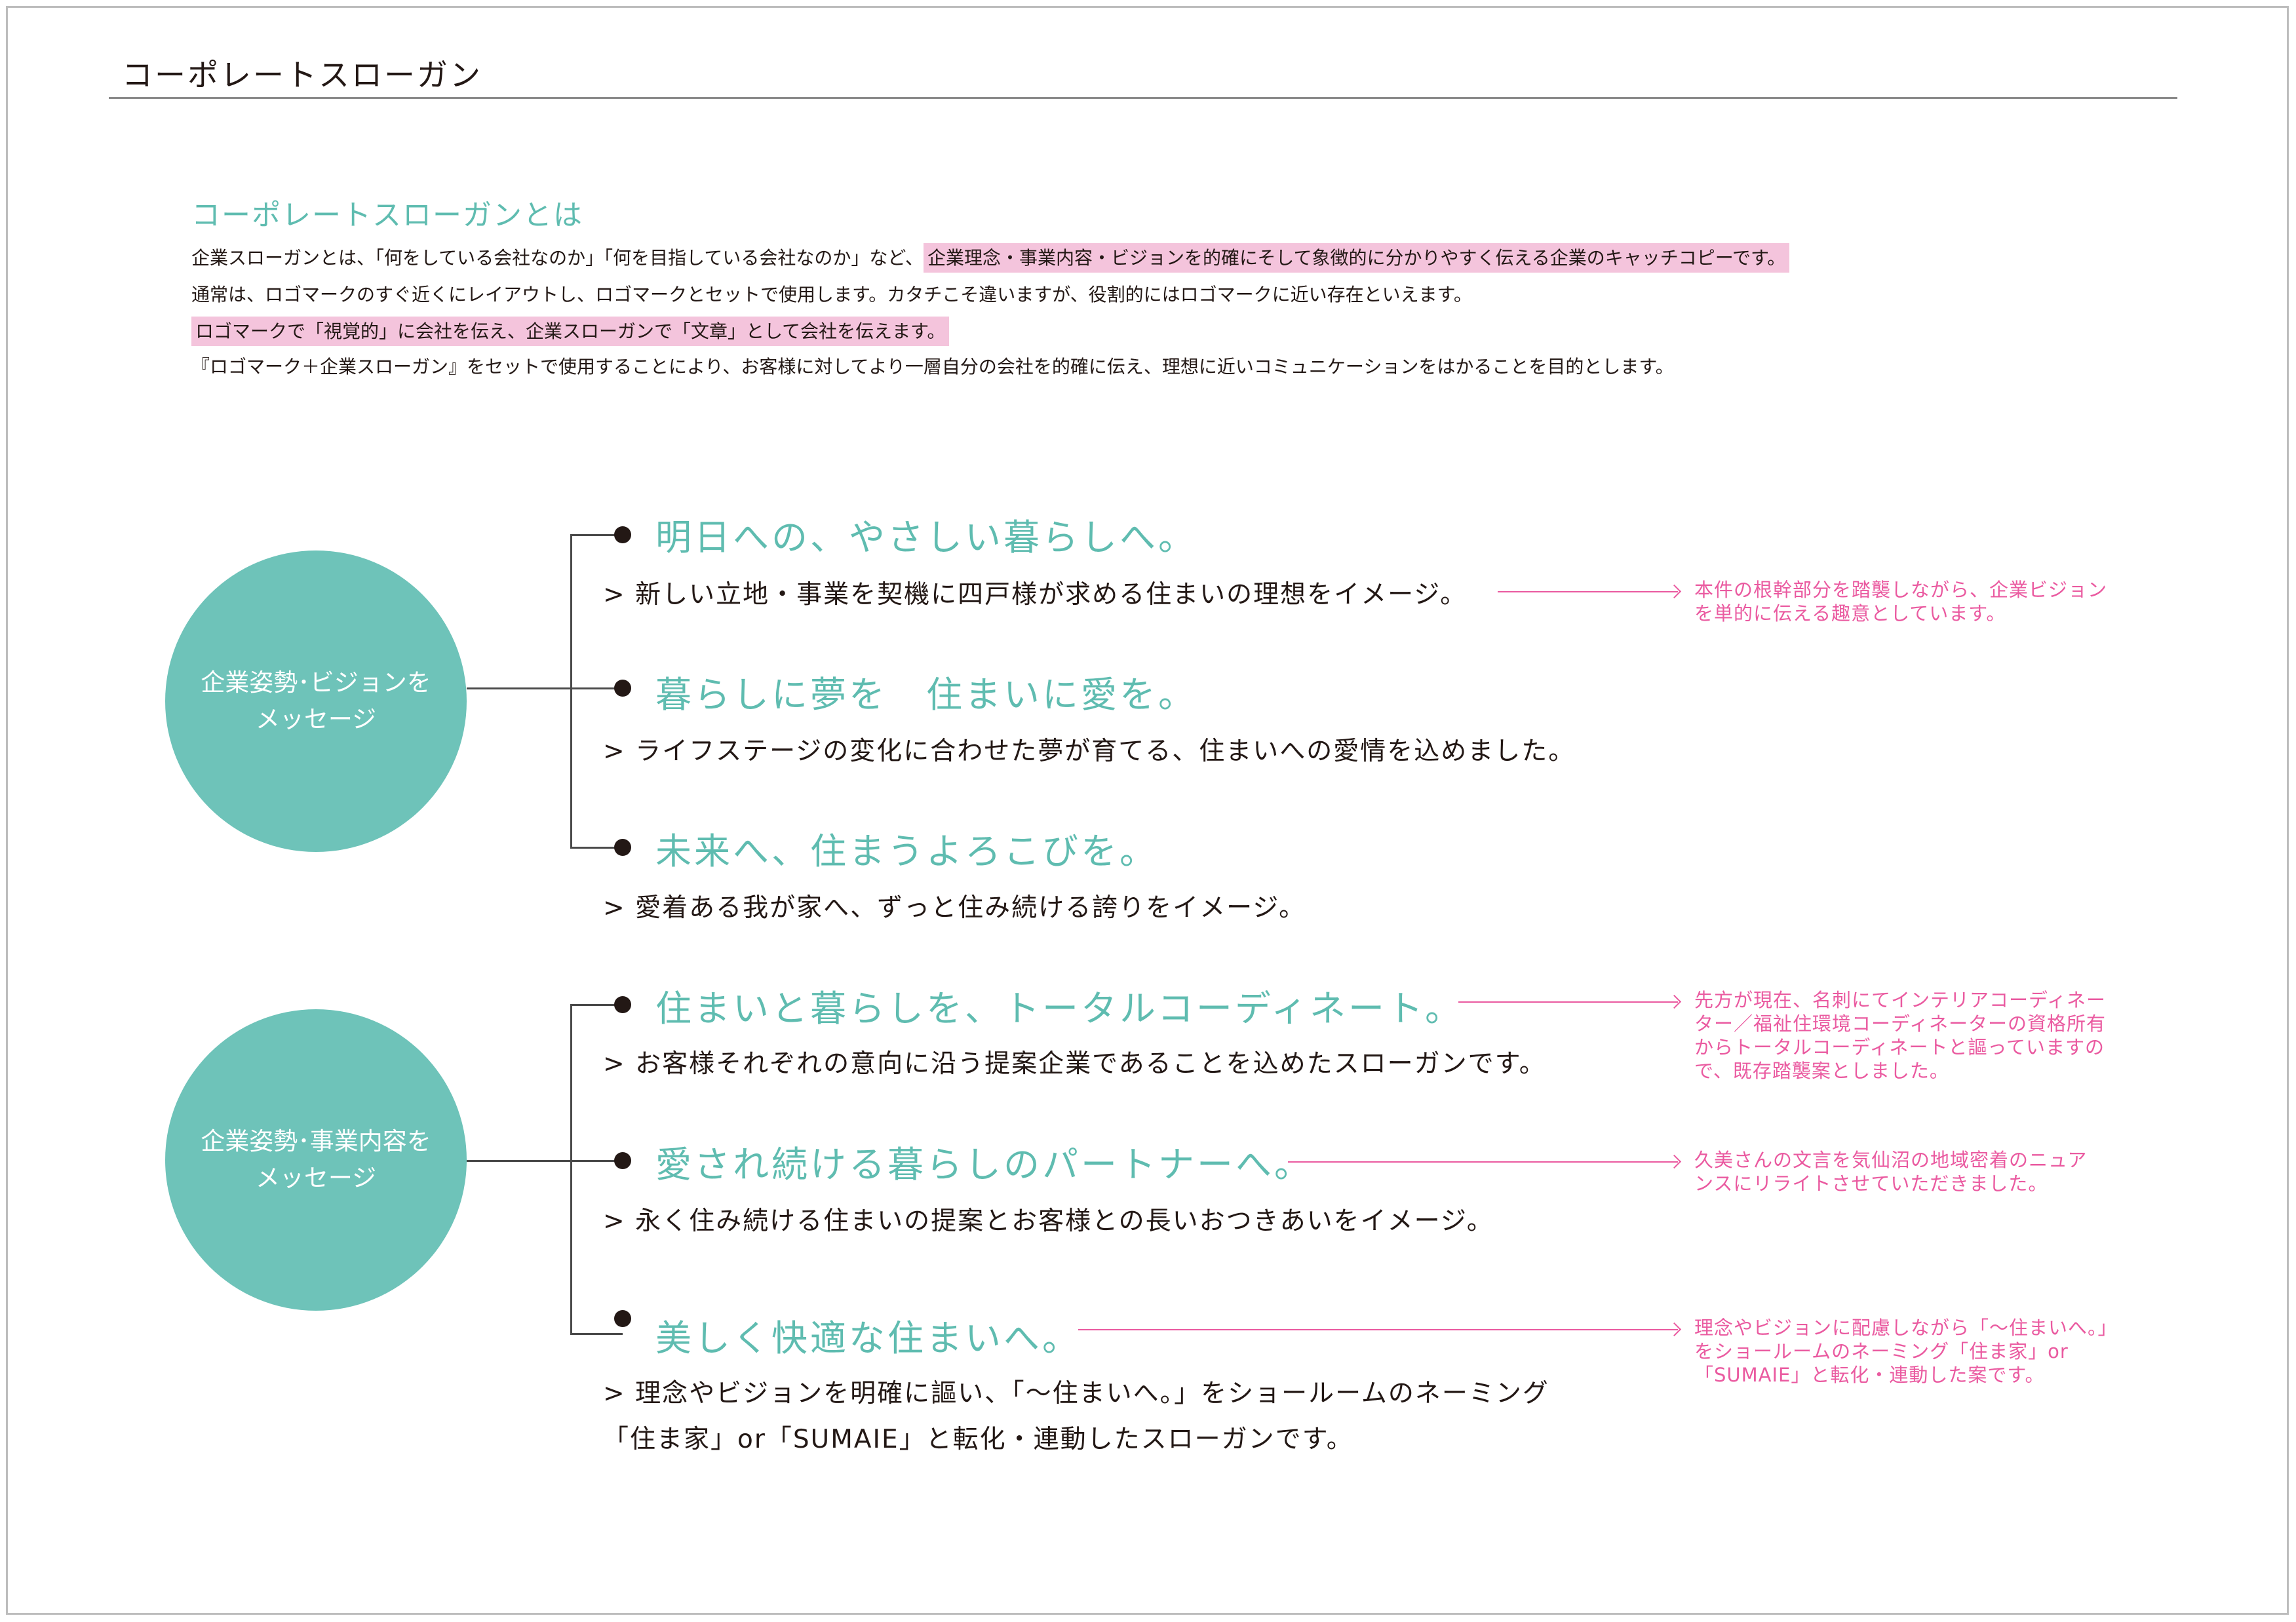 The height and width of the screenshot is (1622, 2296). What do you see at coordinates (926, 537) in the screenshot?
I see `slogan-1-title: 明日への、やさしい暮らしへ。` at bounding box center [926, 537].